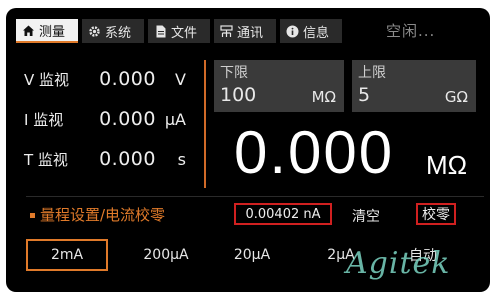 This screenshot has height=300, width=500. I want to click on range-button-2ma: 2mA, so click(67, 255).